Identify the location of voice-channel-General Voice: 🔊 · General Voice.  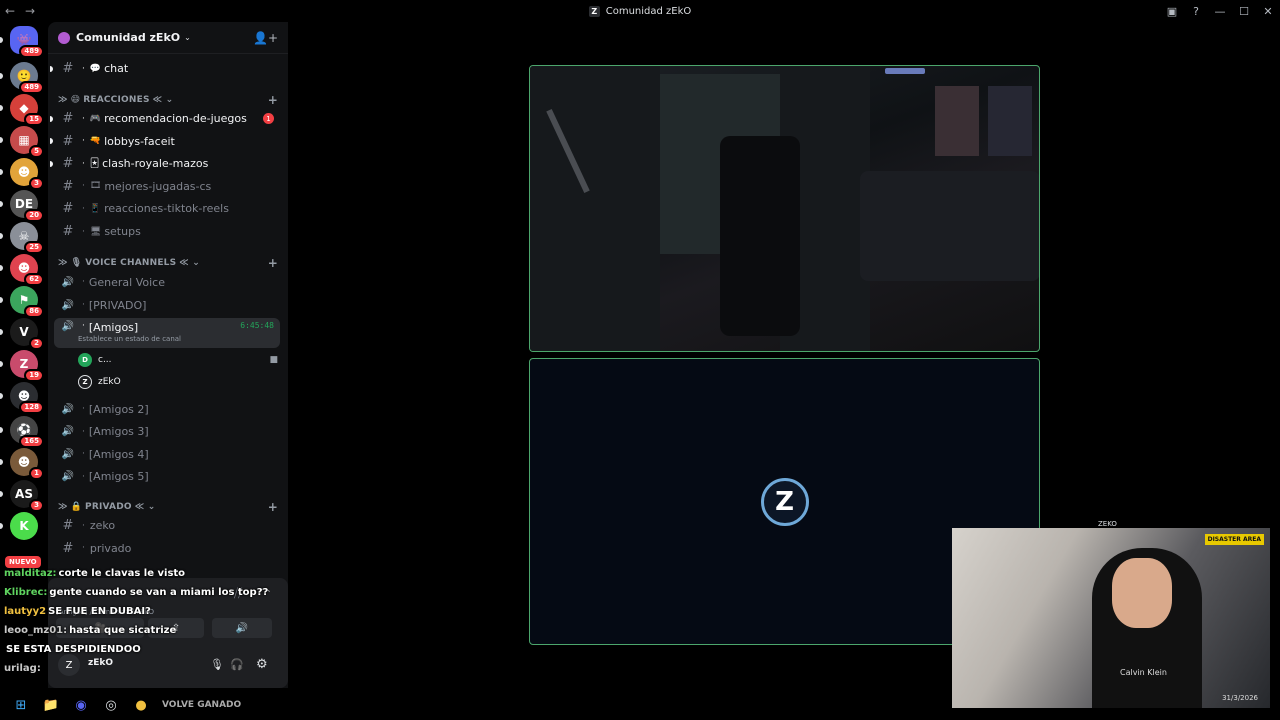
(167, 282).